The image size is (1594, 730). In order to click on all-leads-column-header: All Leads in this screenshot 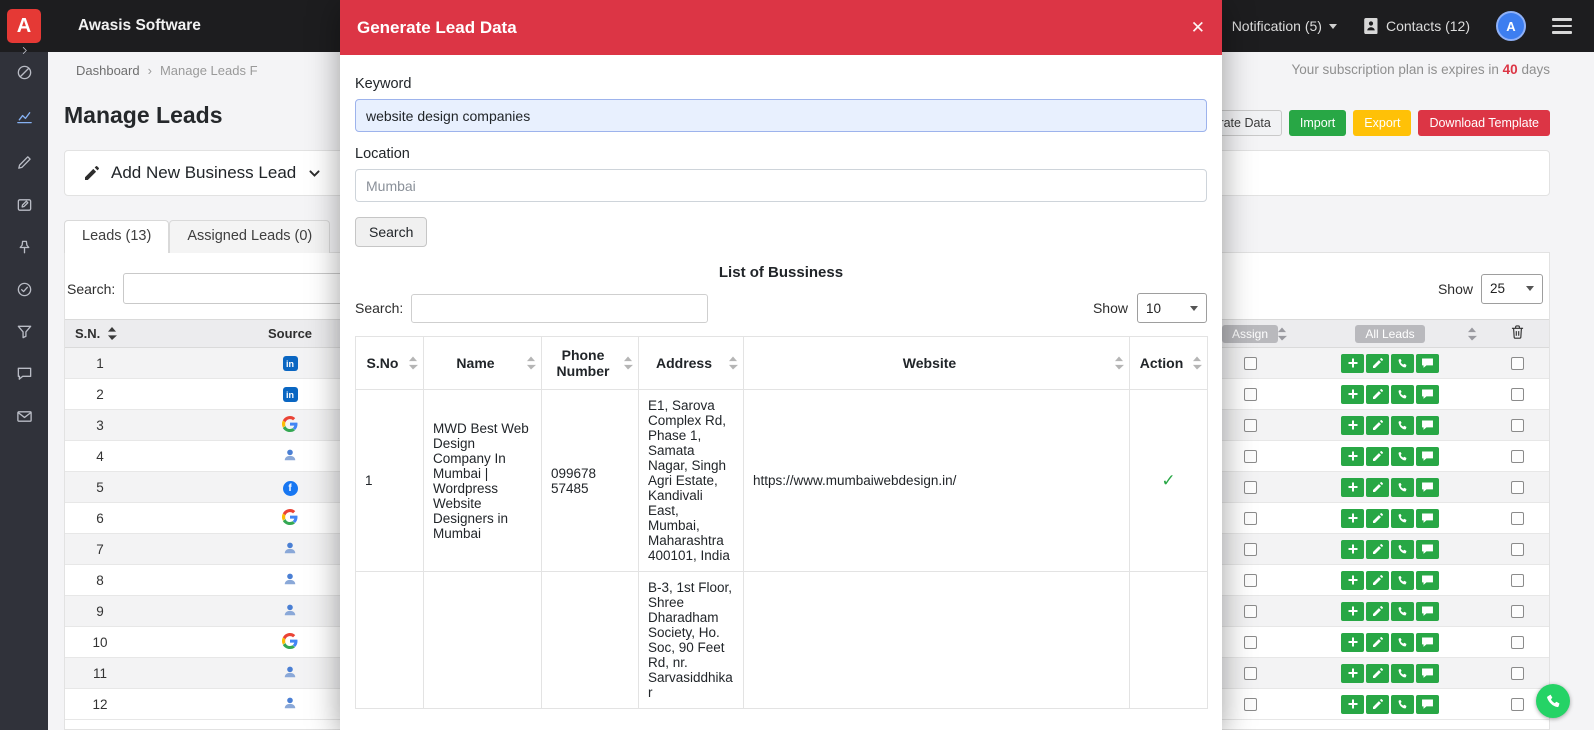, I will do `click(1390, 333)`.